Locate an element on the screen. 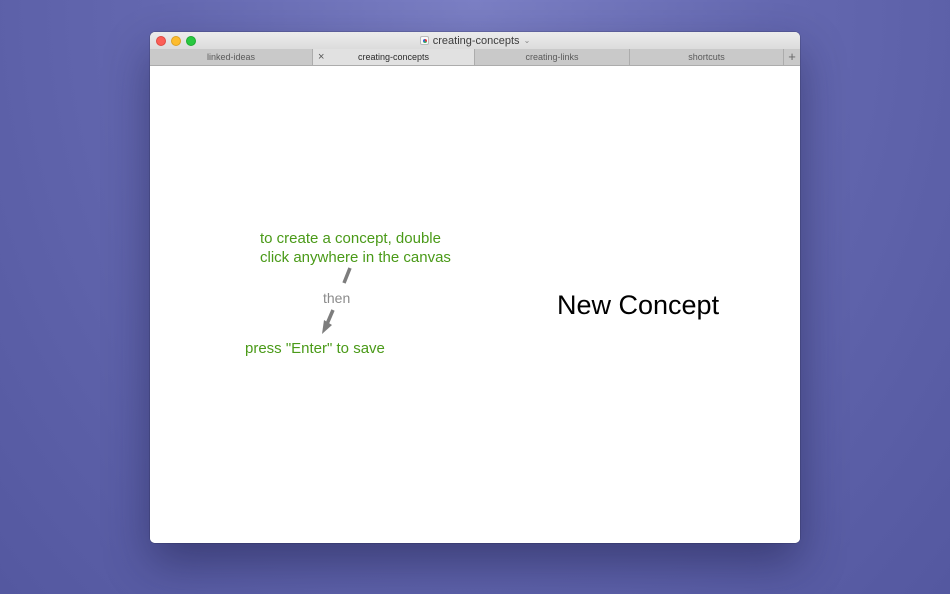  title-bar: creating-concepts ⌄ is located at coordinates (475, 40).